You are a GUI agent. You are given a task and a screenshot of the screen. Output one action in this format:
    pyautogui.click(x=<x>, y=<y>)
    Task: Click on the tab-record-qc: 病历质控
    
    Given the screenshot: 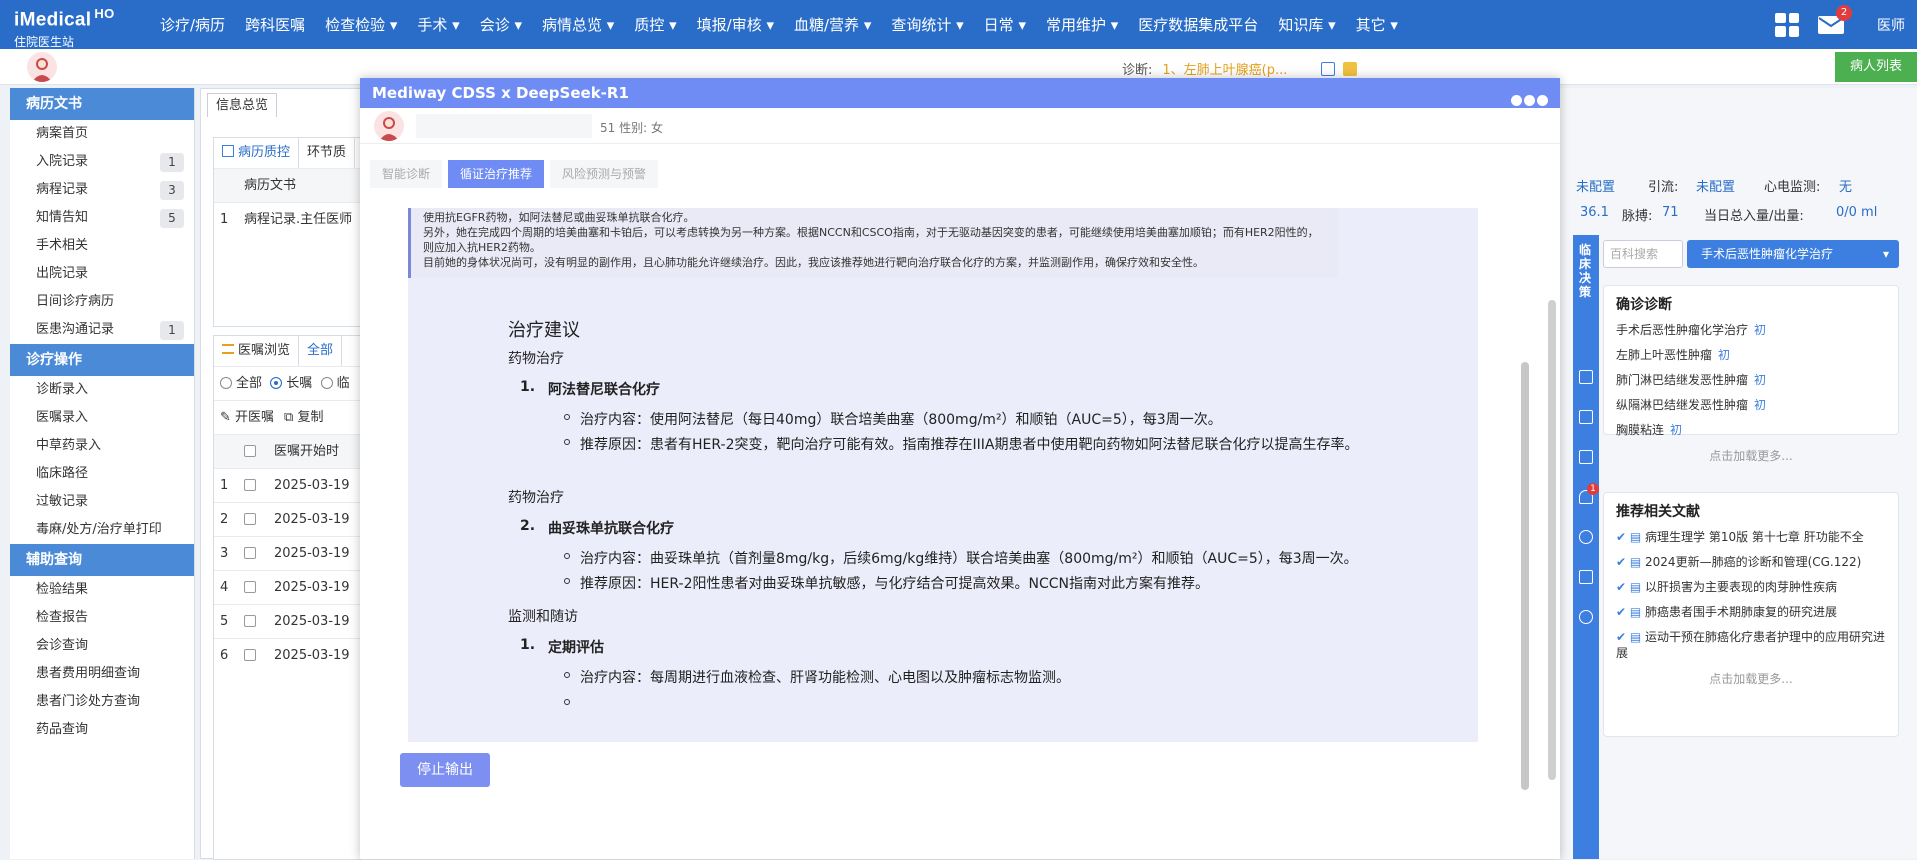 What is the action you would take?
    pyautogui.click(x=257, y=153)
    